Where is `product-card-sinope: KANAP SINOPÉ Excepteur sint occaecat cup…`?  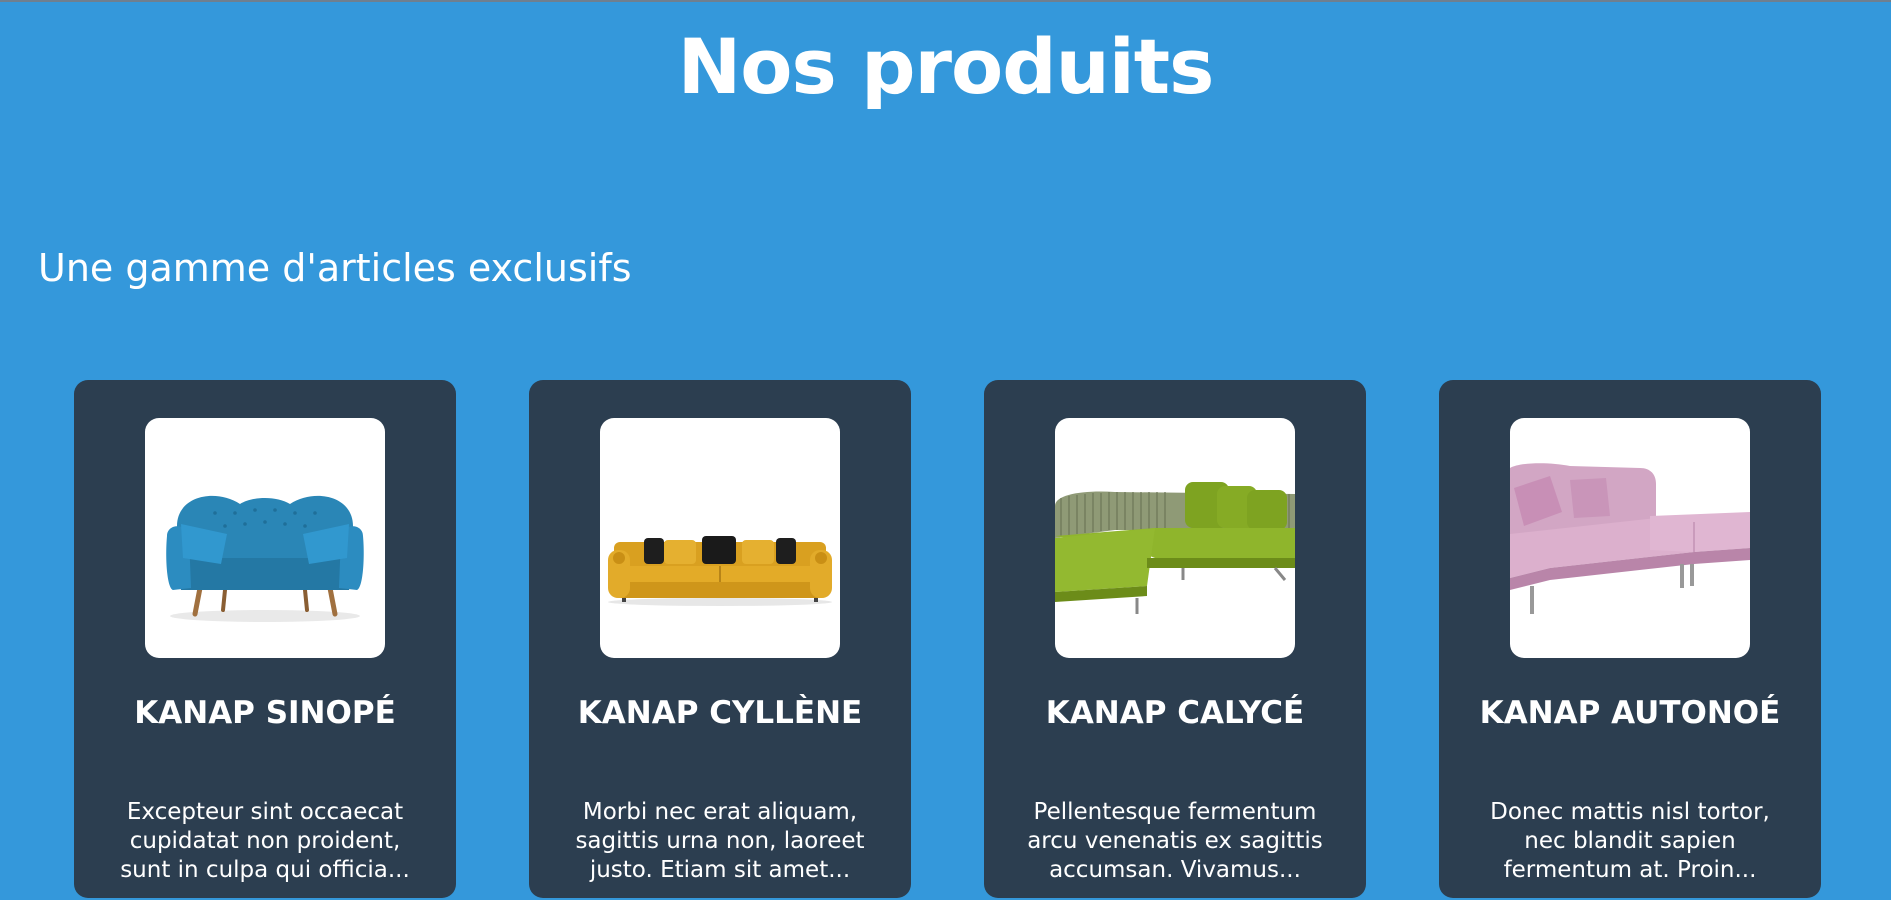
product-card-sinope: KANAP SINOPÉ Excepteur sint occaecat cup… is located at coordinates (265, 639).